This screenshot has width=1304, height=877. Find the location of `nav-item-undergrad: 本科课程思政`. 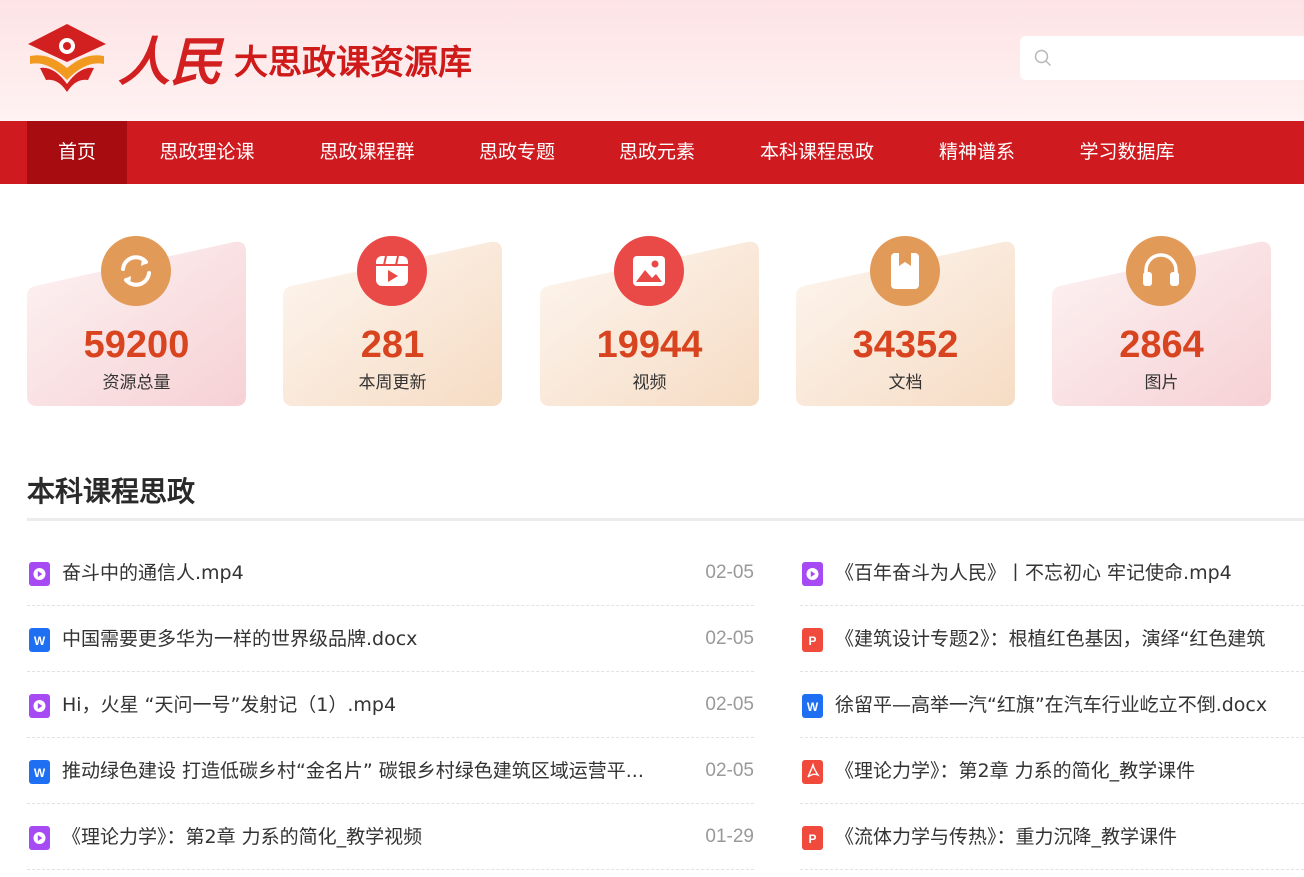

nav-item-undergrad: 本科课程思政 is located at coordinates (817, 152).